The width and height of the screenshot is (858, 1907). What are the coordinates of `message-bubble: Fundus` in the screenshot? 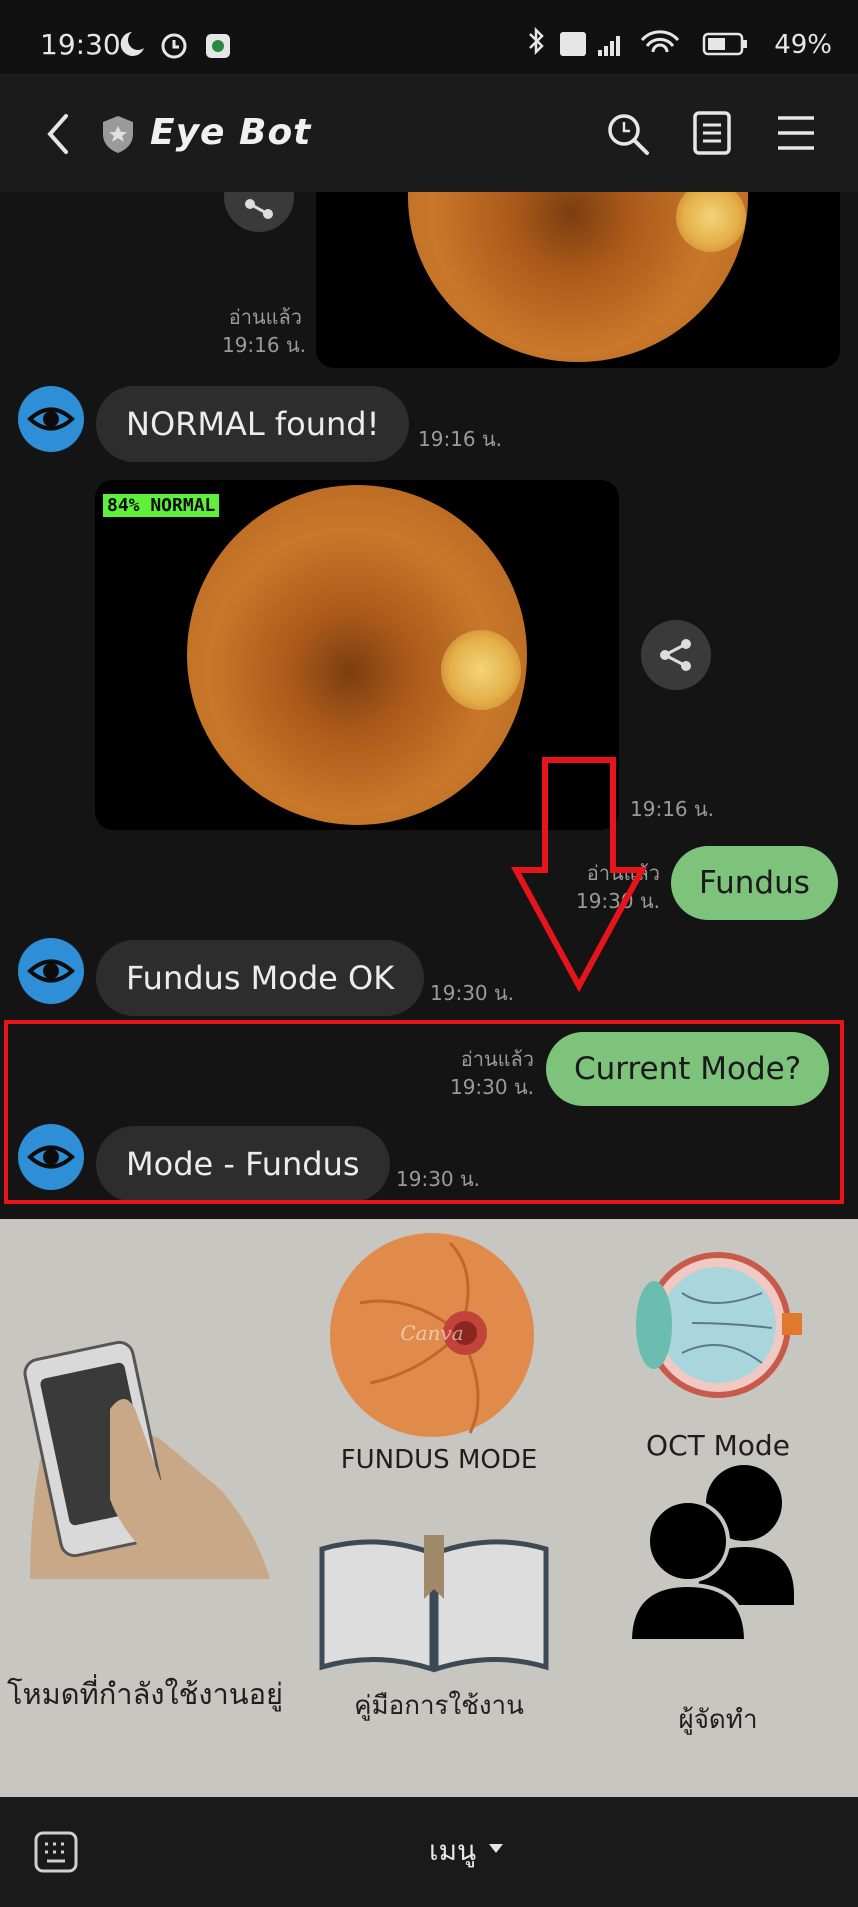 It's located at (754, 883).